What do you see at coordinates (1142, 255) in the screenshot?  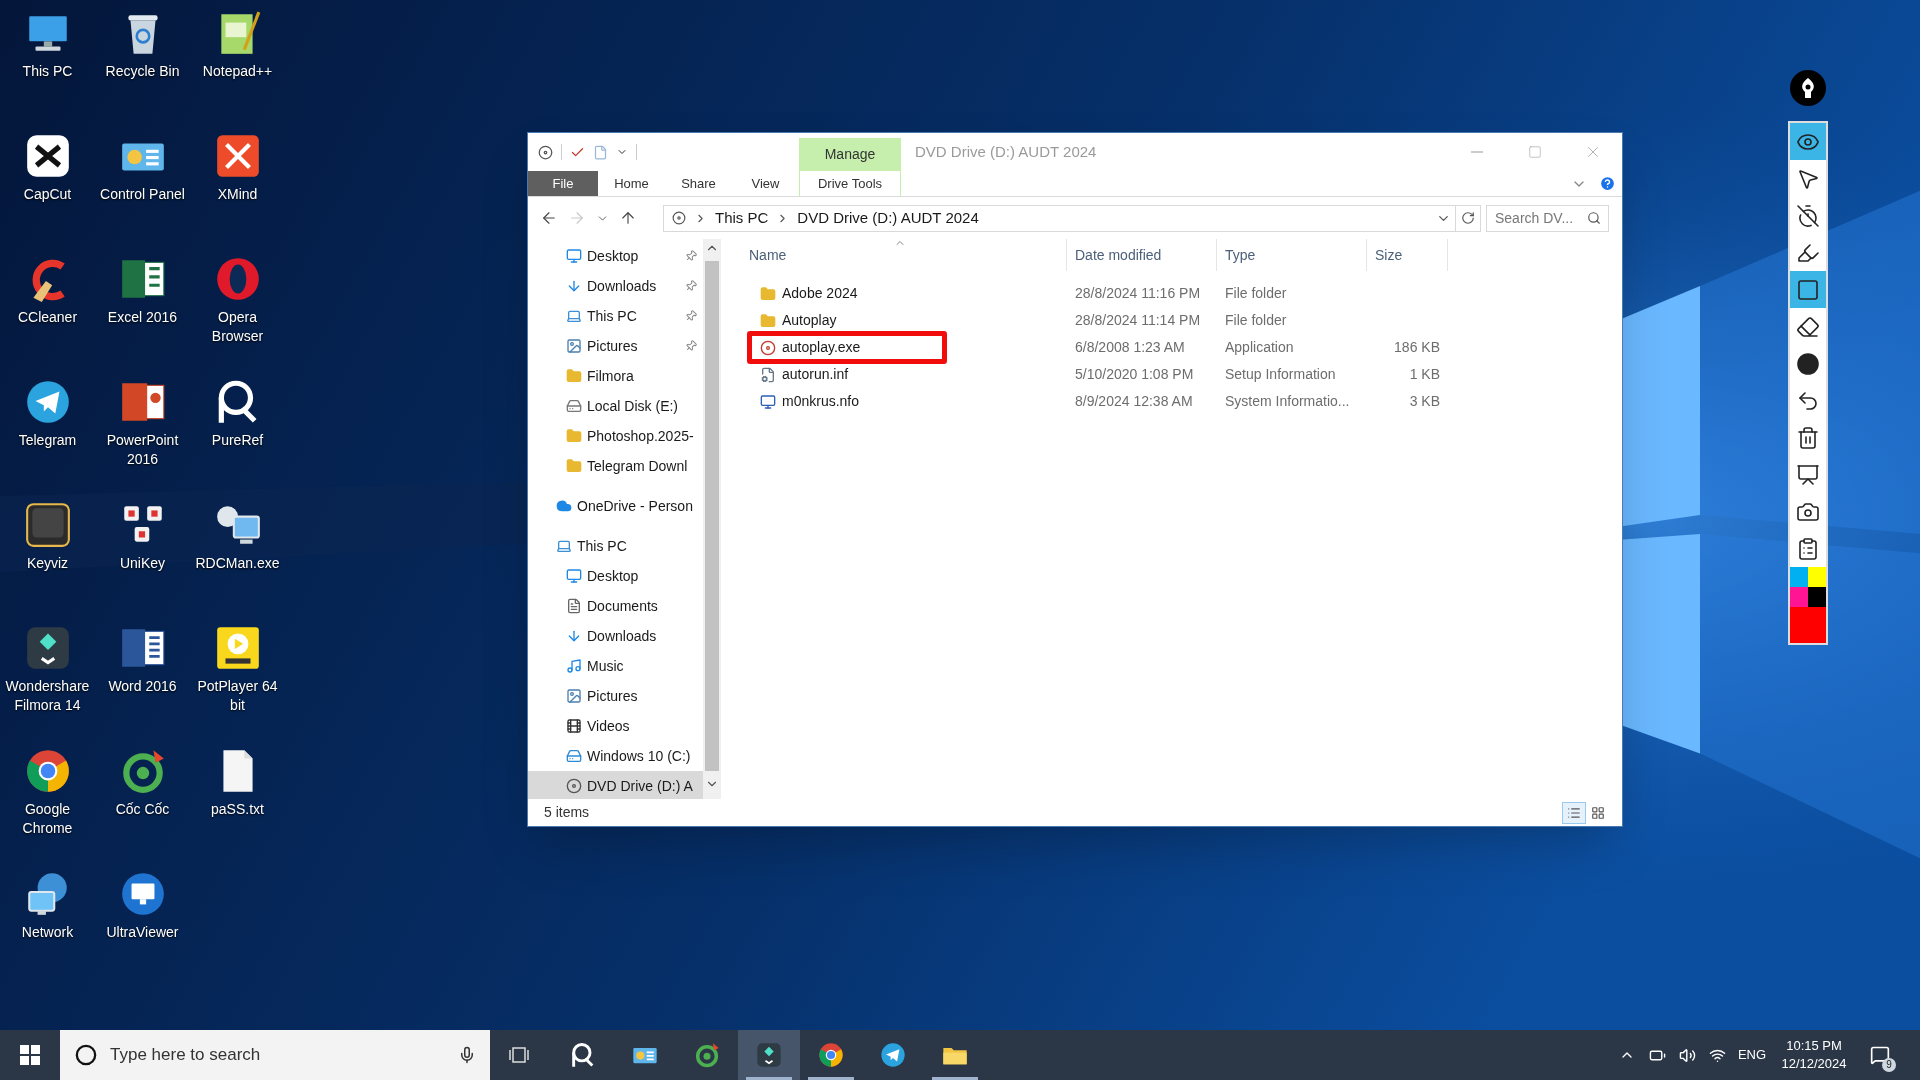 I see `column-header: Date modified` at bounding box center [1142, 255].